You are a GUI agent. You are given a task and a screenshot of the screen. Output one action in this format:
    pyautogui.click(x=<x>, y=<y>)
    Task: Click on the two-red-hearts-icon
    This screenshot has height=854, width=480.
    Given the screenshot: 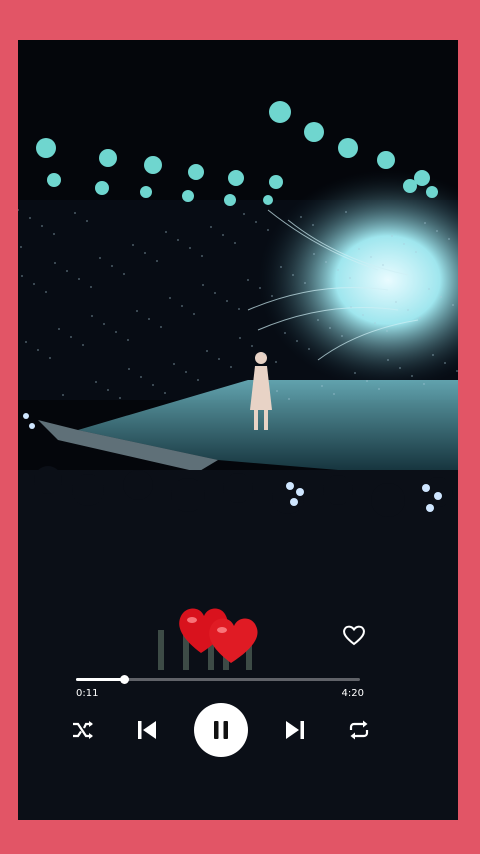 What is the action you would take?
    pyautogui.click(x=218, y=635)
    